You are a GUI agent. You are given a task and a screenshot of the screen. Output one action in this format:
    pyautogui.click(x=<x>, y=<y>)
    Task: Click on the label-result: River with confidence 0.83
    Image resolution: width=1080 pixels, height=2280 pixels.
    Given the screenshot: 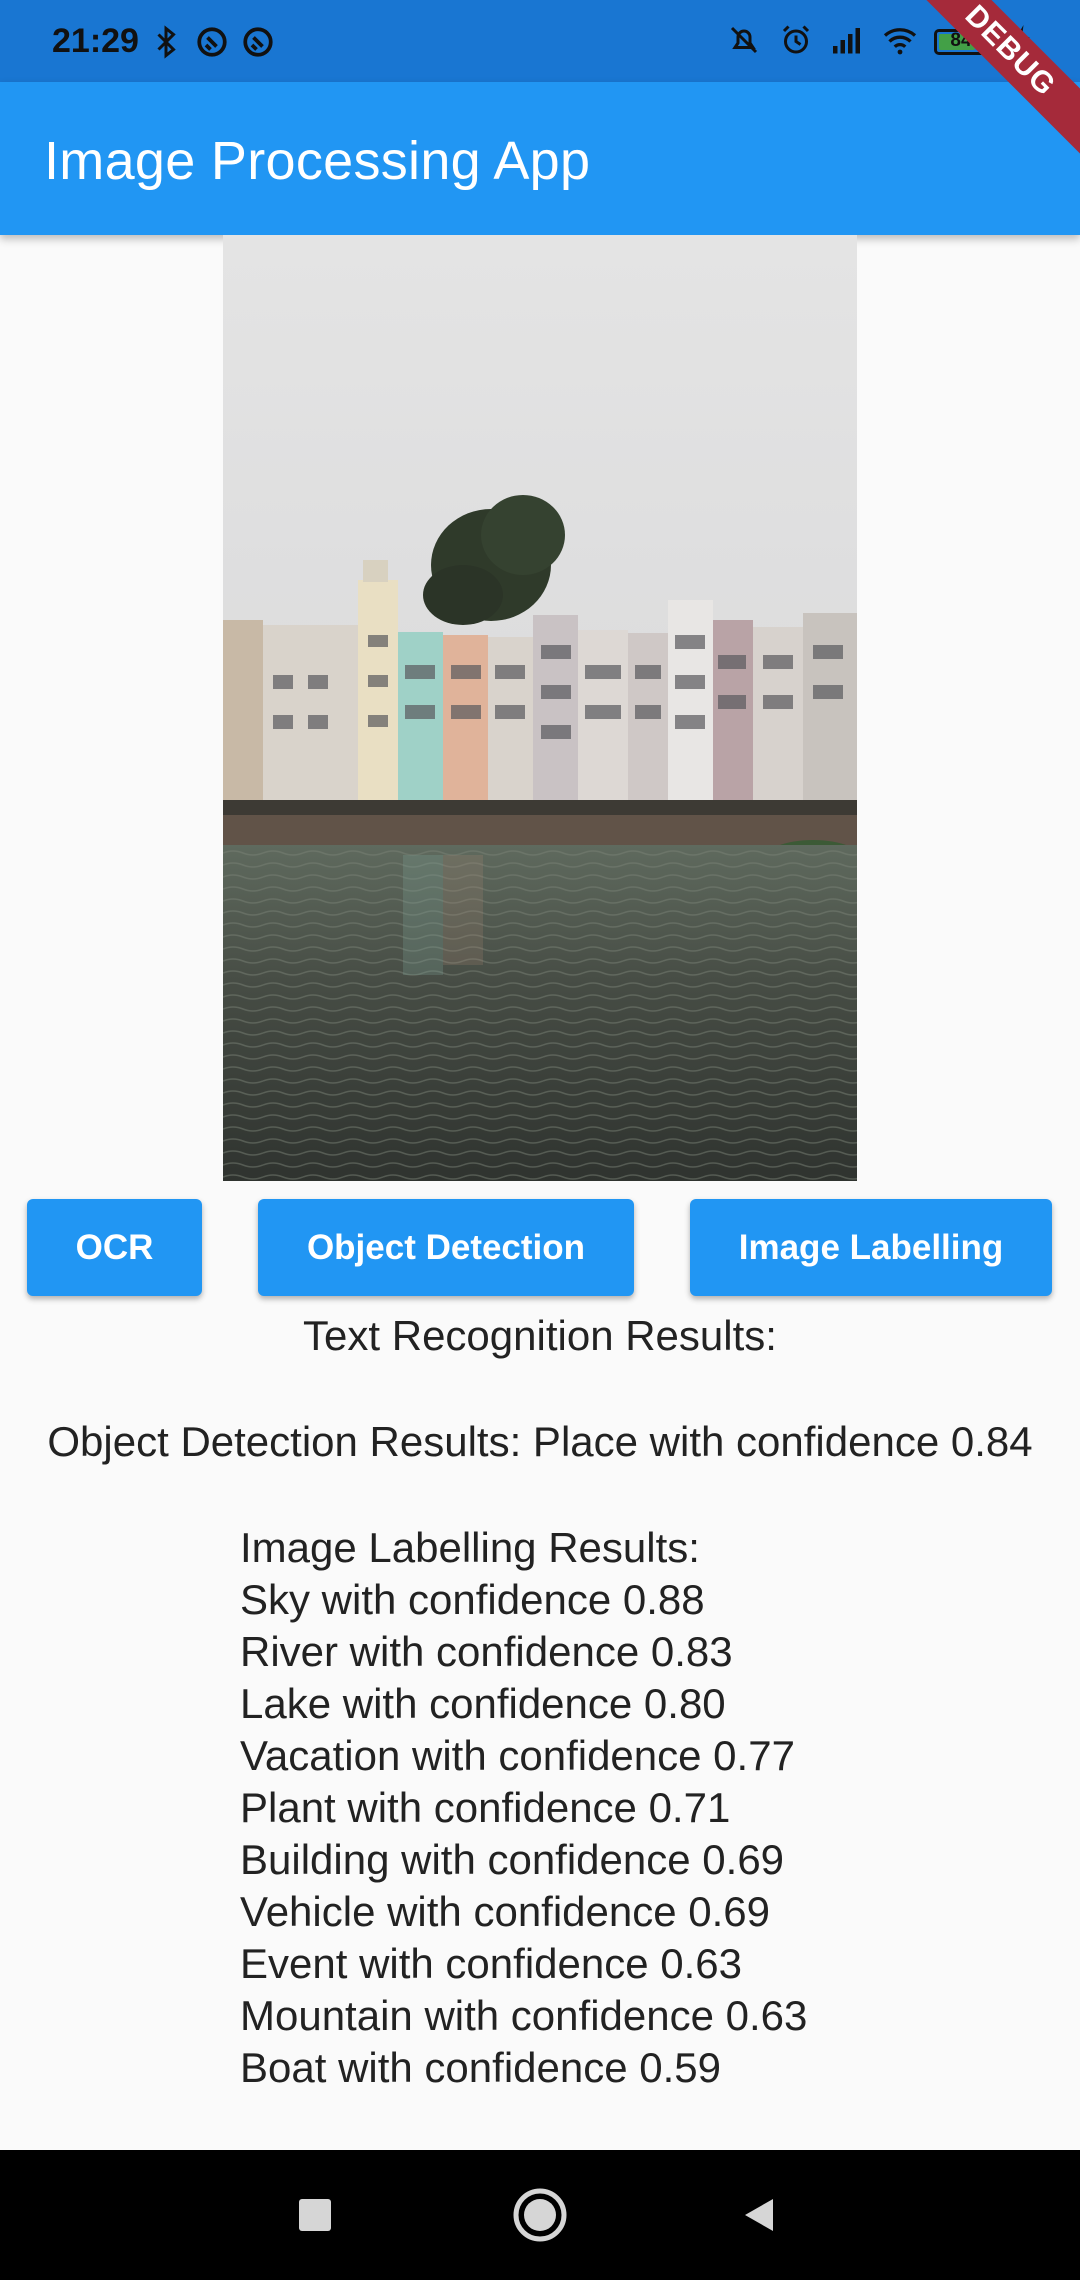 What is the action you would take?
    pyautogui.click(x=486, y=1651)
    